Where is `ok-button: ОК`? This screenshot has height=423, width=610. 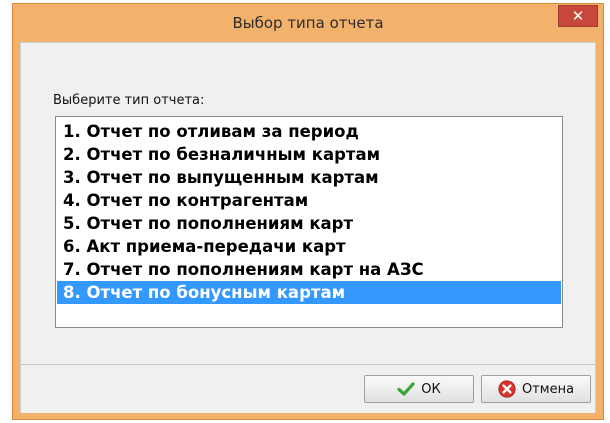
ok-button: ОК is located at coordinates (419, 389).